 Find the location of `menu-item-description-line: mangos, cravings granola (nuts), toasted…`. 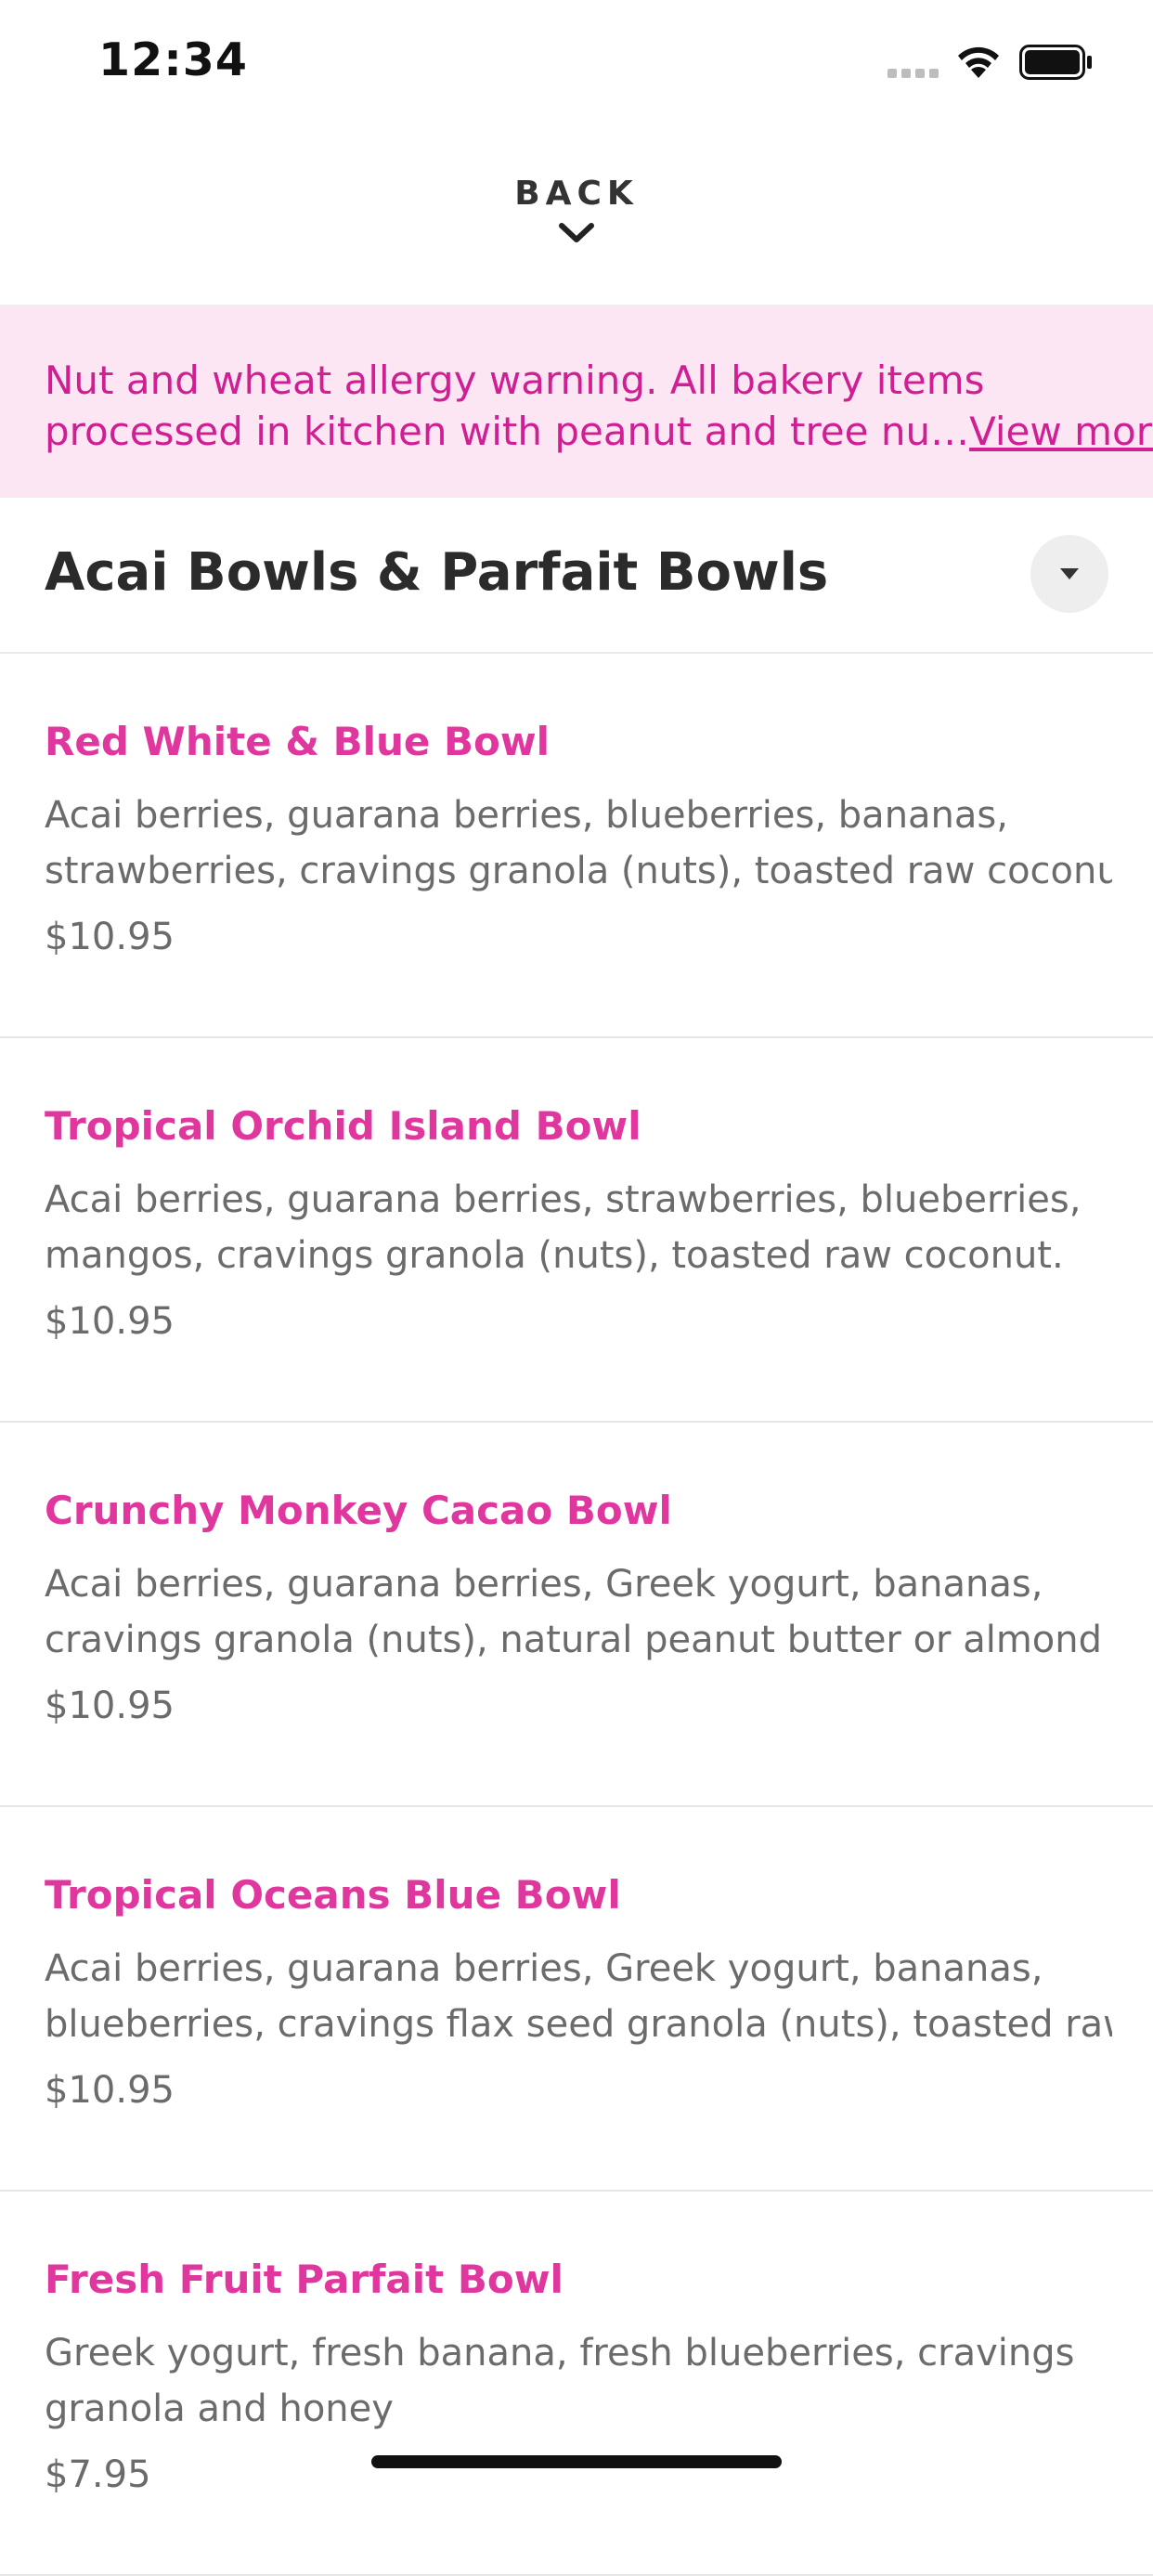

menu-item-description-line: mangos, cravings granola (nuts), toasted… is located at coordinates (555, 1256).